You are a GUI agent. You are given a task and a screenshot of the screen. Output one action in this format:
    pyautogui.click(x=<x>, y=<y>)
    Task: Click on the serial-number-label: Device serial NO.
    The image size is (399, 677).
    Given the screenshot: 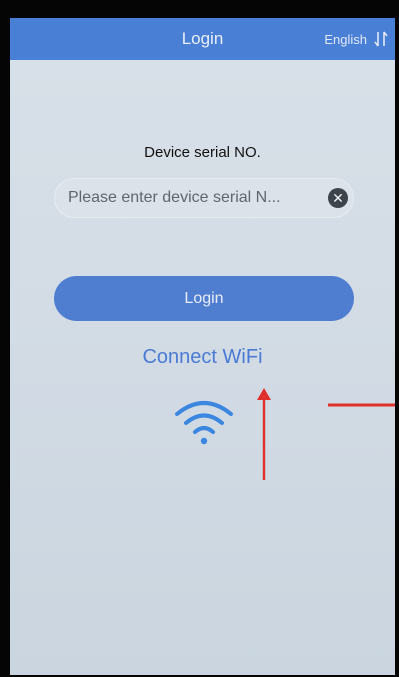 What is the action you would take?
    pyautogui.click(x=202, y=152)
    